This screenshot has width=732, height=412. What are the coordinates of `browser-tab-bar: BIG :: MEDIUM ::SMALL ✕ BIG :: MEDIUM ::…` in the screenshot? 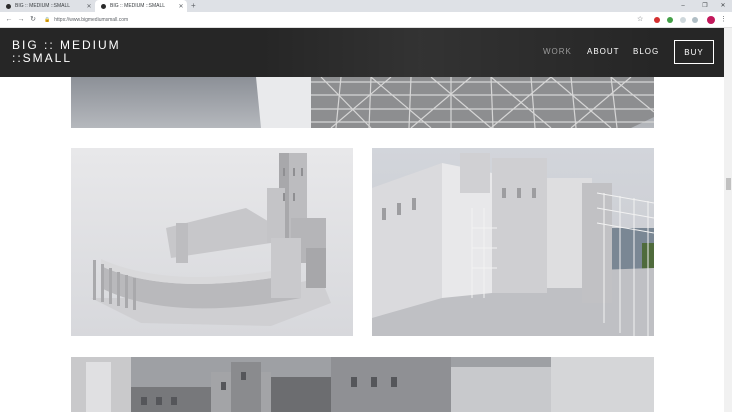 It's located at (366, 6).